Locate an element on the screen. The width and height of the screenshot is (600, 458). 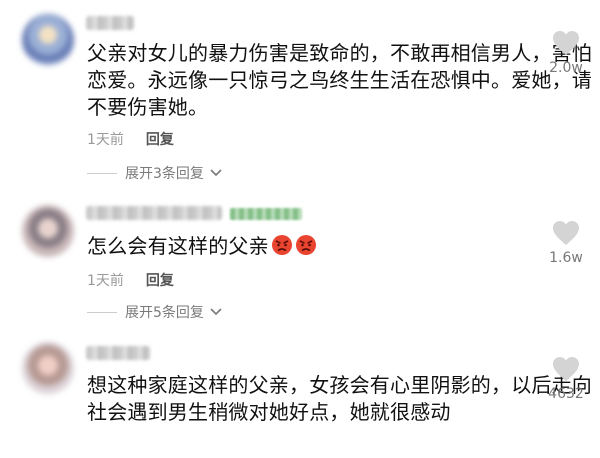
comment-text-line: 怎么会有这样的父亲 is located at coordinates (178, 246).